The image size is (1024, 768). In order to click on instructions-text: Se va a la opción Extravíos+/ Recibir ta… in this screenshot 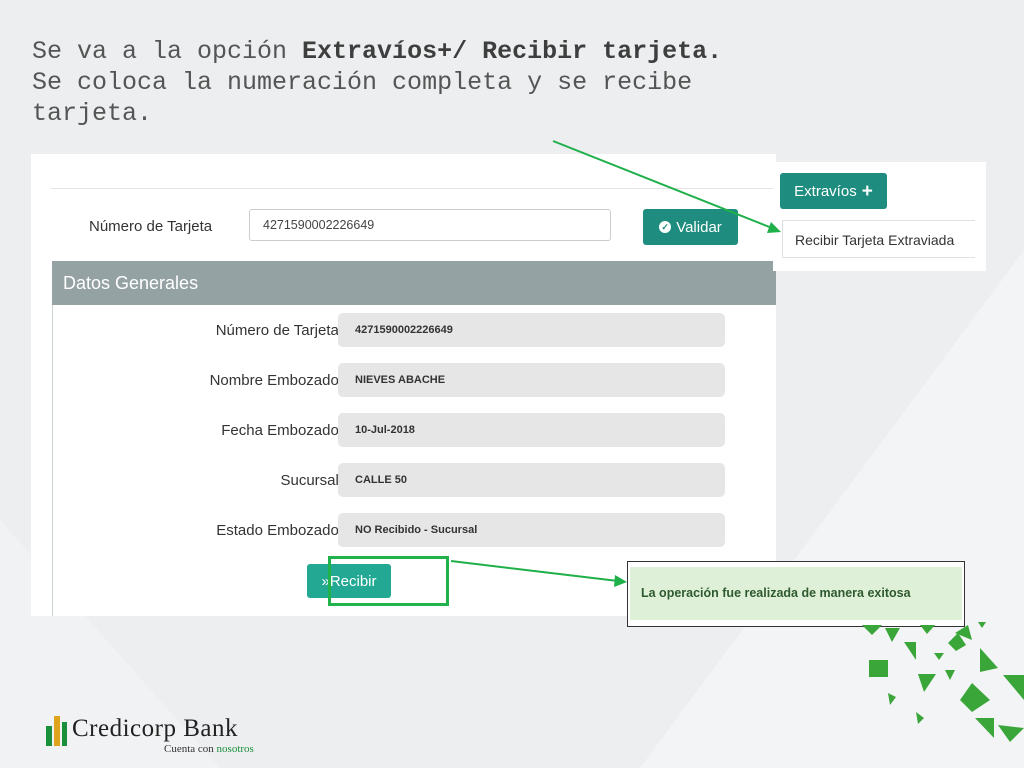, I will do `click(377, 82)`.